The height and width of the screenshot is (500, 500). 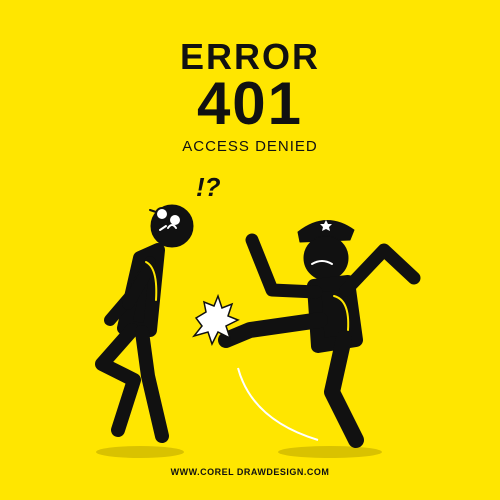 What do you see at coordinates (273, 330) in the screenshot?
I see `officer-kick-leg` at bounding box center [273, 330].